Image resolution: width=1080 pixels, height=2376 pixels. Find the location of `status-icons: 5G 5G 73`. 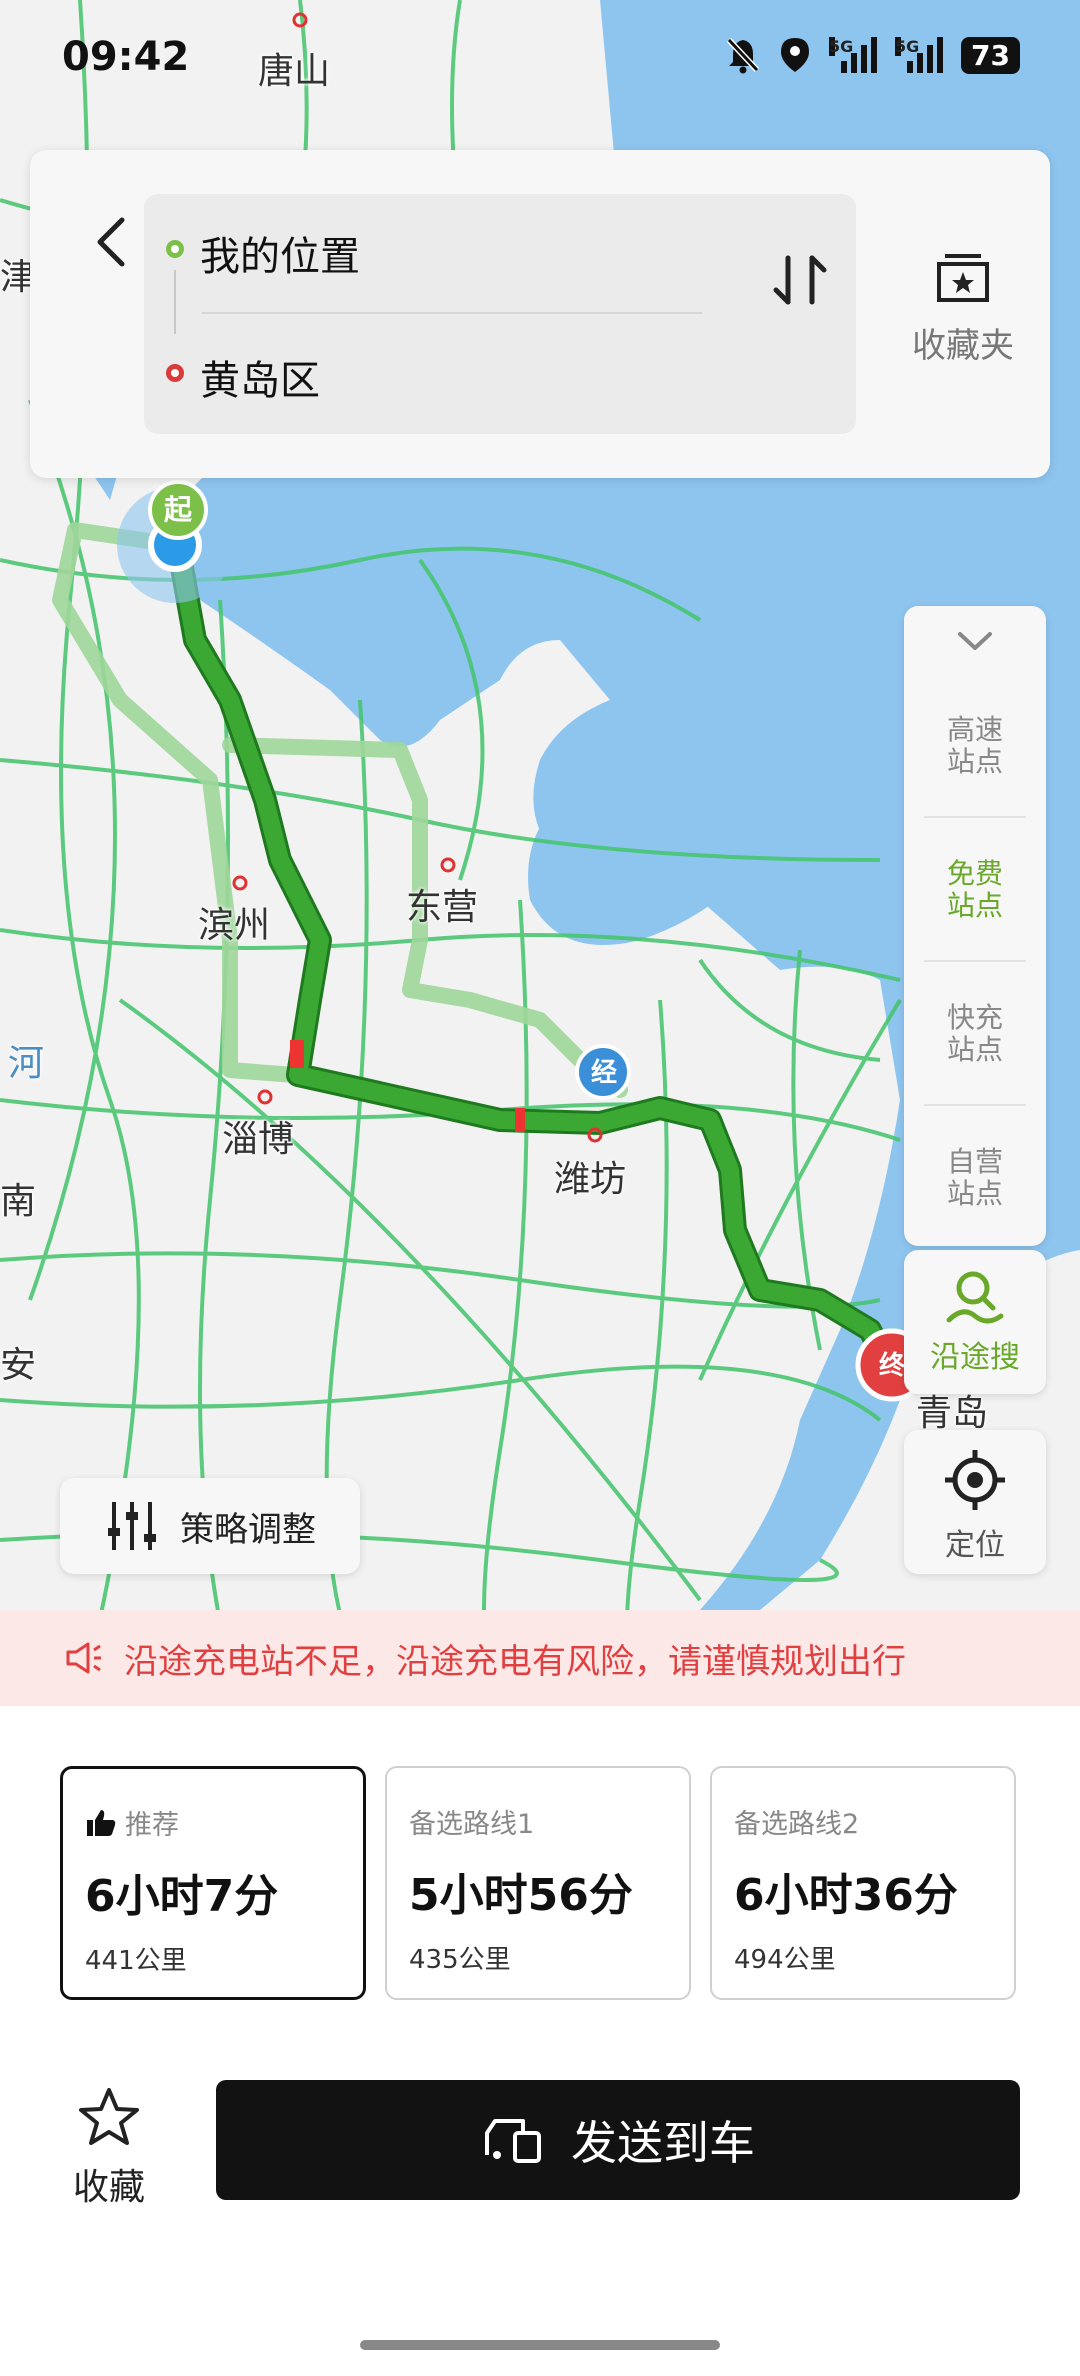

status-icons: 5G 5G 73 is located at coordinates (872, 55).